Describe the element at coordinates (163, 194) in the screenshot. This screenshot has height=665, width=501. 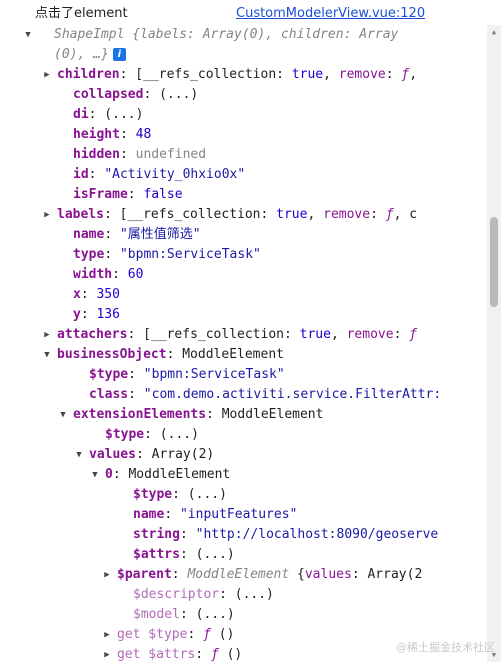
I see `property-value: false` at that location.